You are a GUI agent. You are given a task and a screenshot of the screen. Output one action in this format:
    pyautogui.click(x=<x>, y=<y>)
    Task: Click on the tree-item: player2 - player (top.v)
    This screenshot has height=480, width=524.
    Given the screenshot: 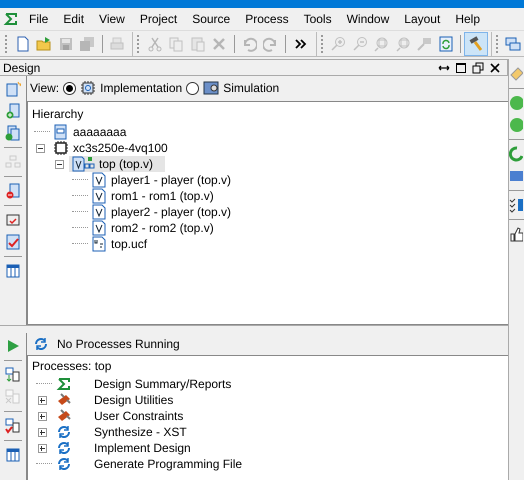 What is the action you would take?
    pyautogui.click(x=161, y=212)
    